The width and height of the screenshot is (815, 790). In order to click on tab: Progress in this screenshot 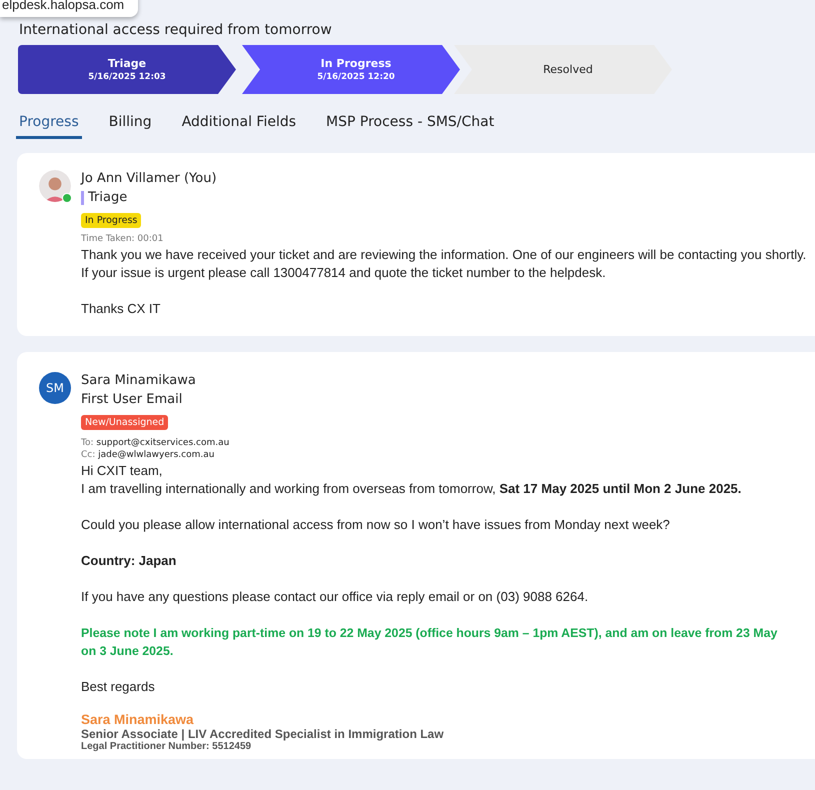, I will do `click(49, 125)`.